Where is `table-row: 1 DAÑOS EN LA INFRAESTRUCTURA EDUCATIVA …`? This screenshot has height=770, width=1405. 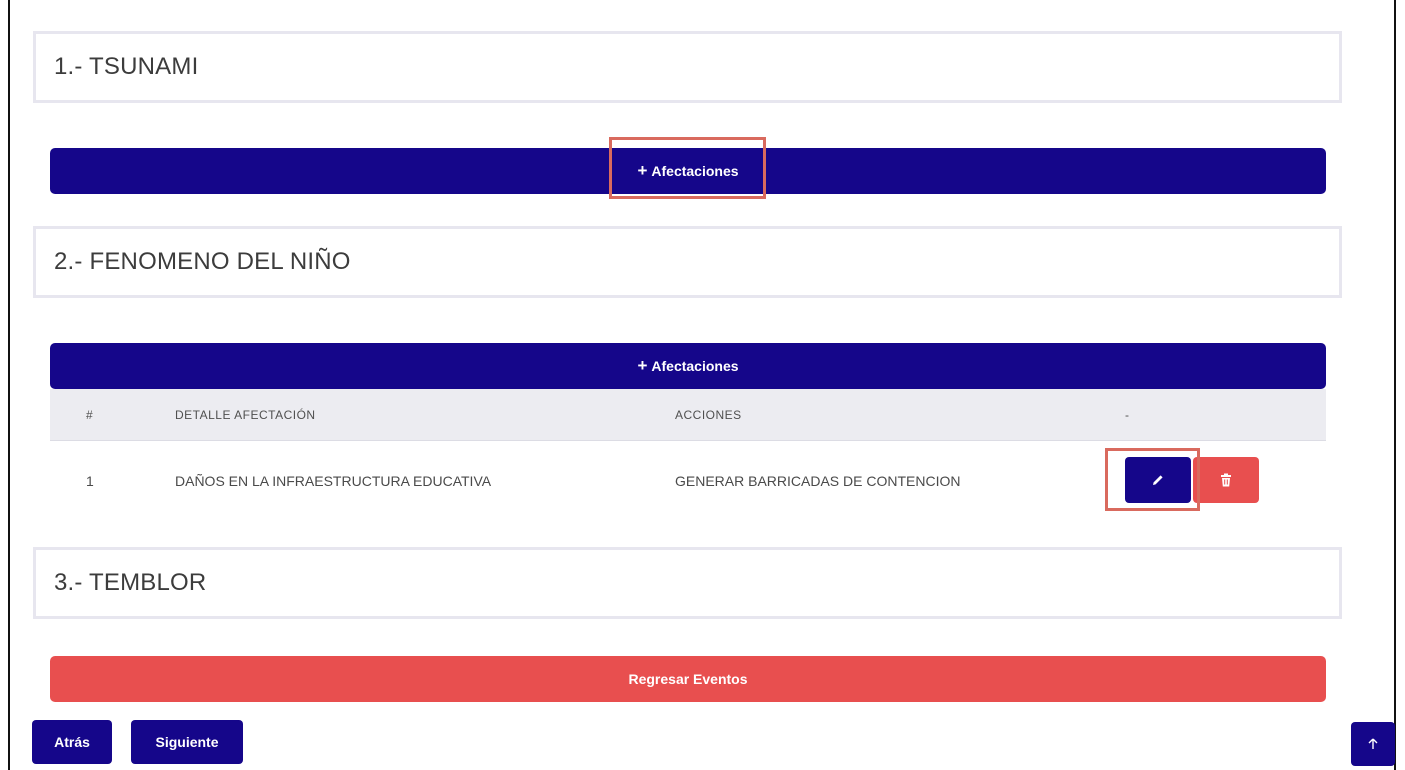
table-row: 1 DAÑOS EN LA INFRAESTRUCTURA EDUCATIVA … is located at coordinates (688, 481).